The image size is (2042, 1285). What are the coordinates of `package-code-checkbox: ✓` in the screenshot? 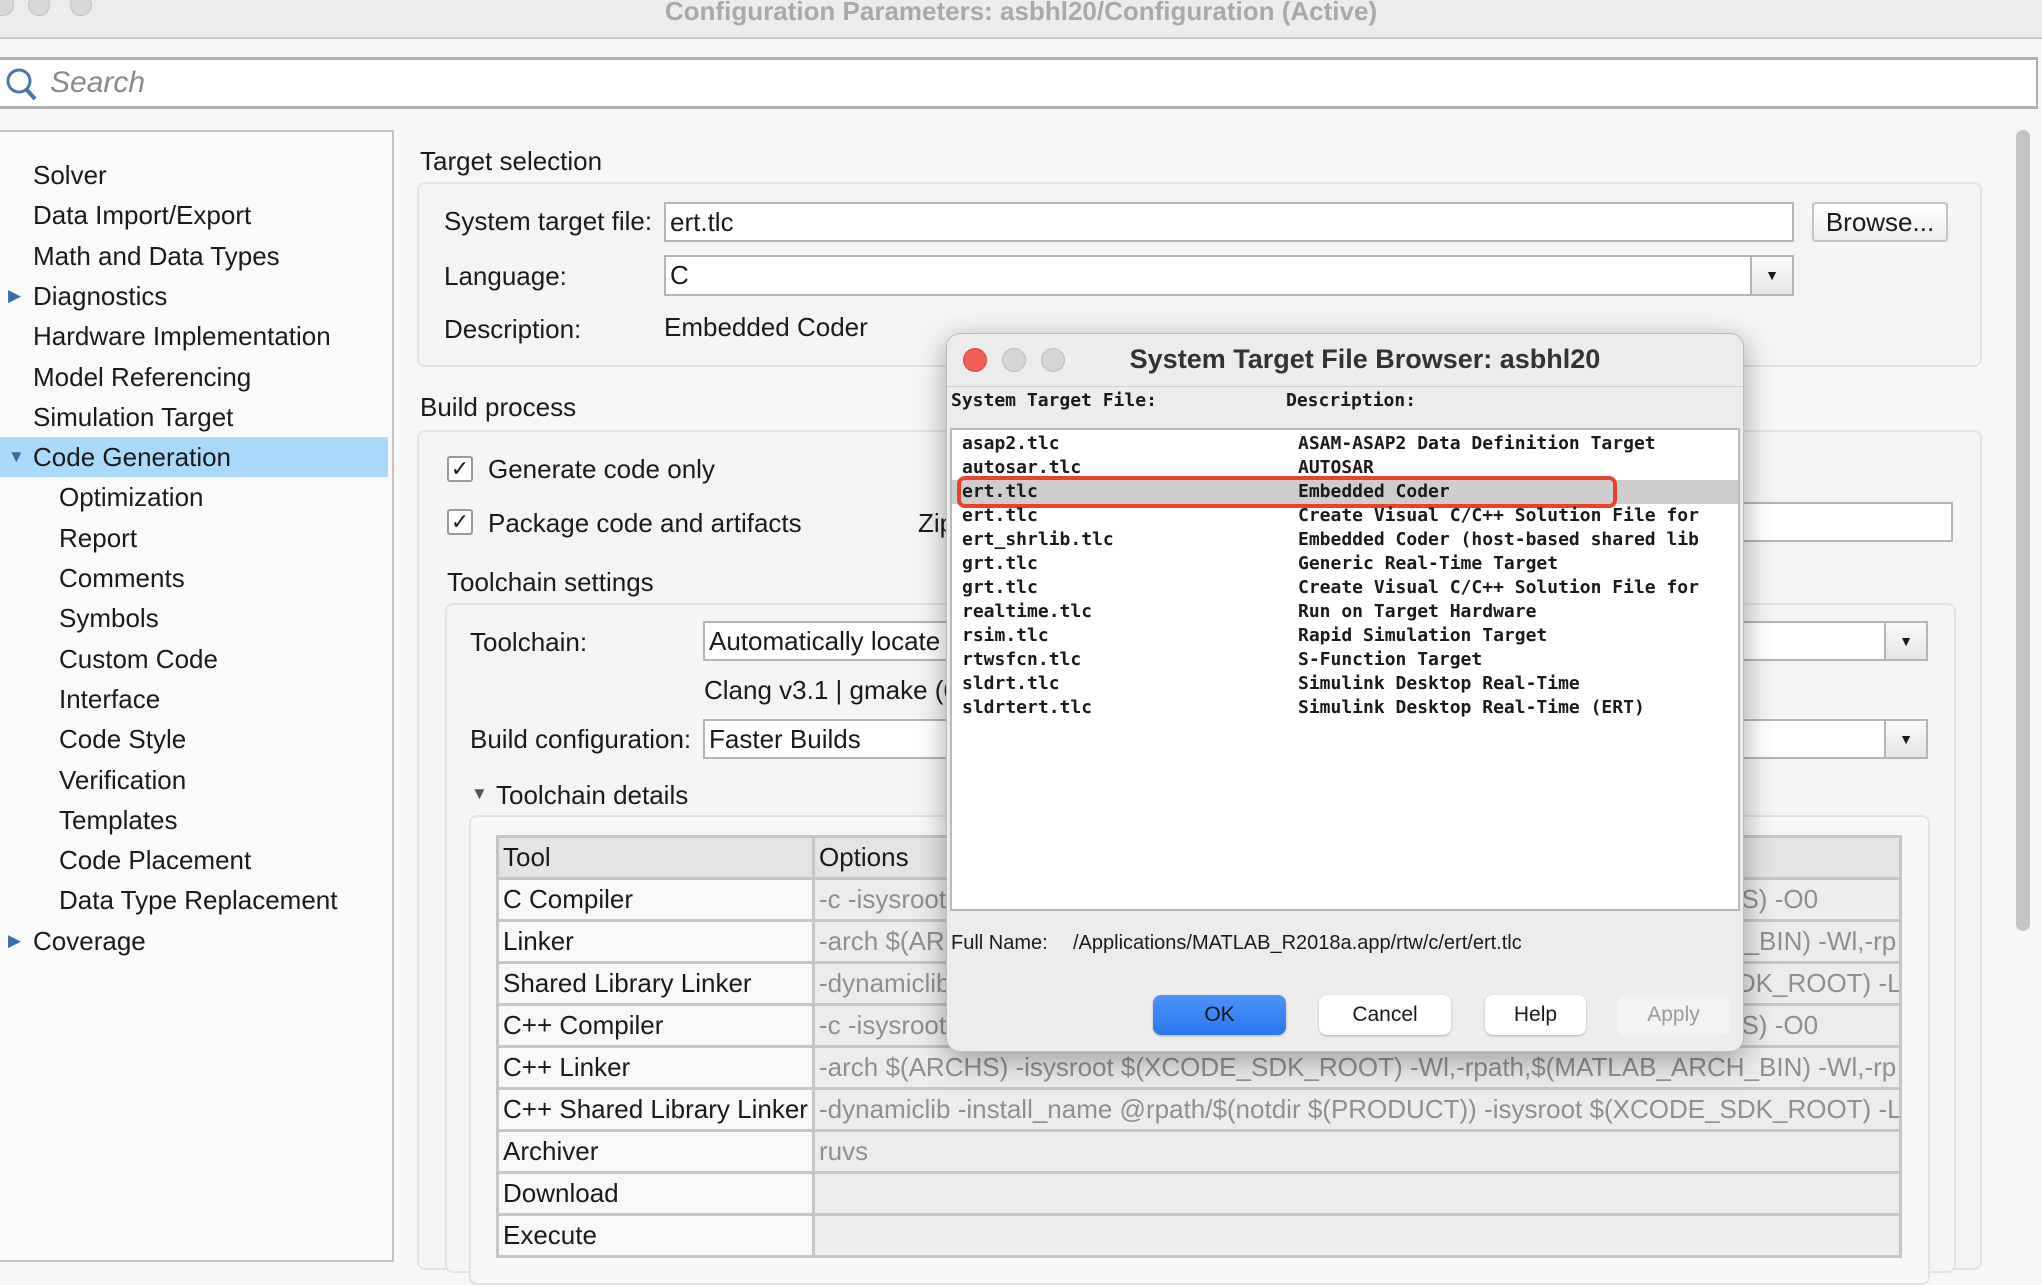 It's located at (460, 522).